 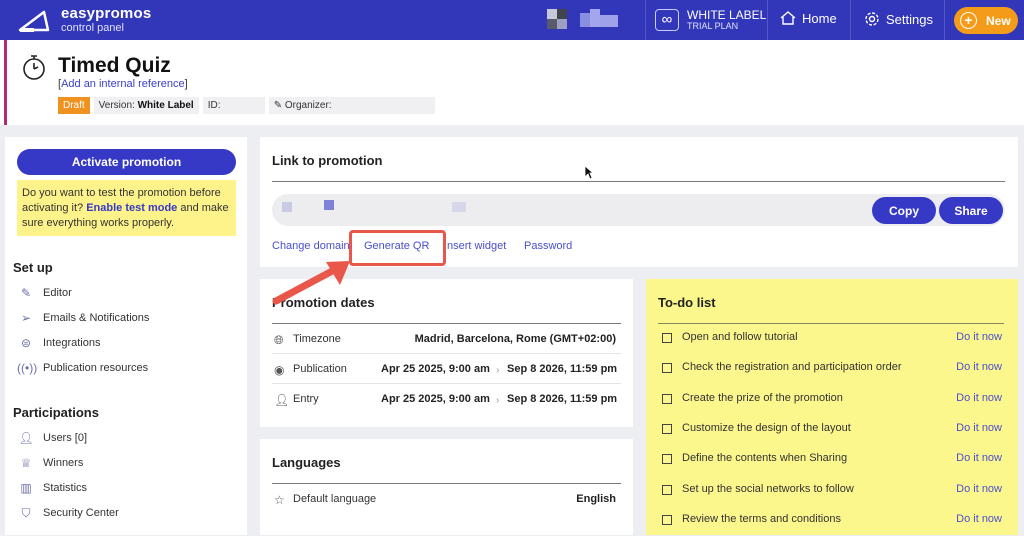 I want to click on entry-start: Apr 25 2025, 9:00 am, so click(x=435, y=399).